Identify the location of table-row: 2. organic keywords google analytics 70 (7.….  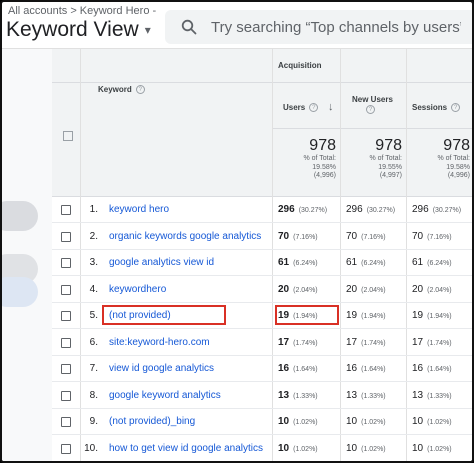
(262, 237).